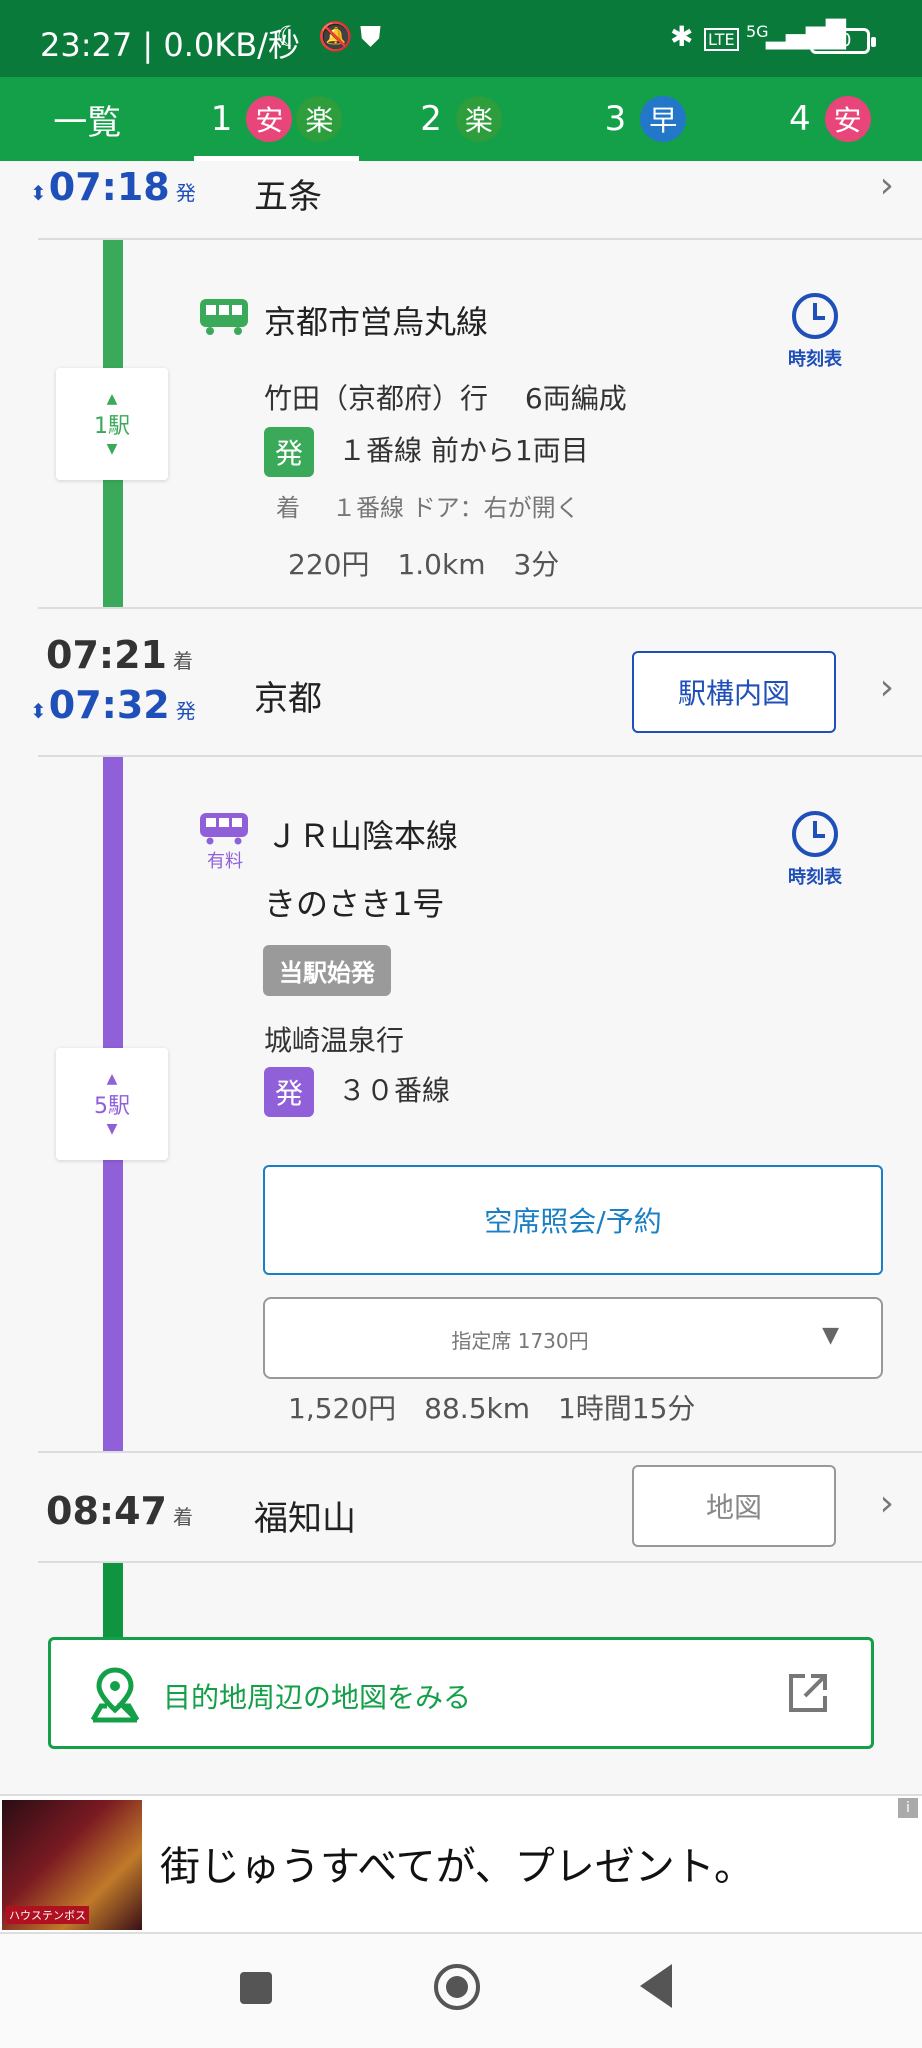 The height and width of the screenshot is (2048, 922). I want to click on departure-platform: 発 ３０番線, so click(357, 1092).